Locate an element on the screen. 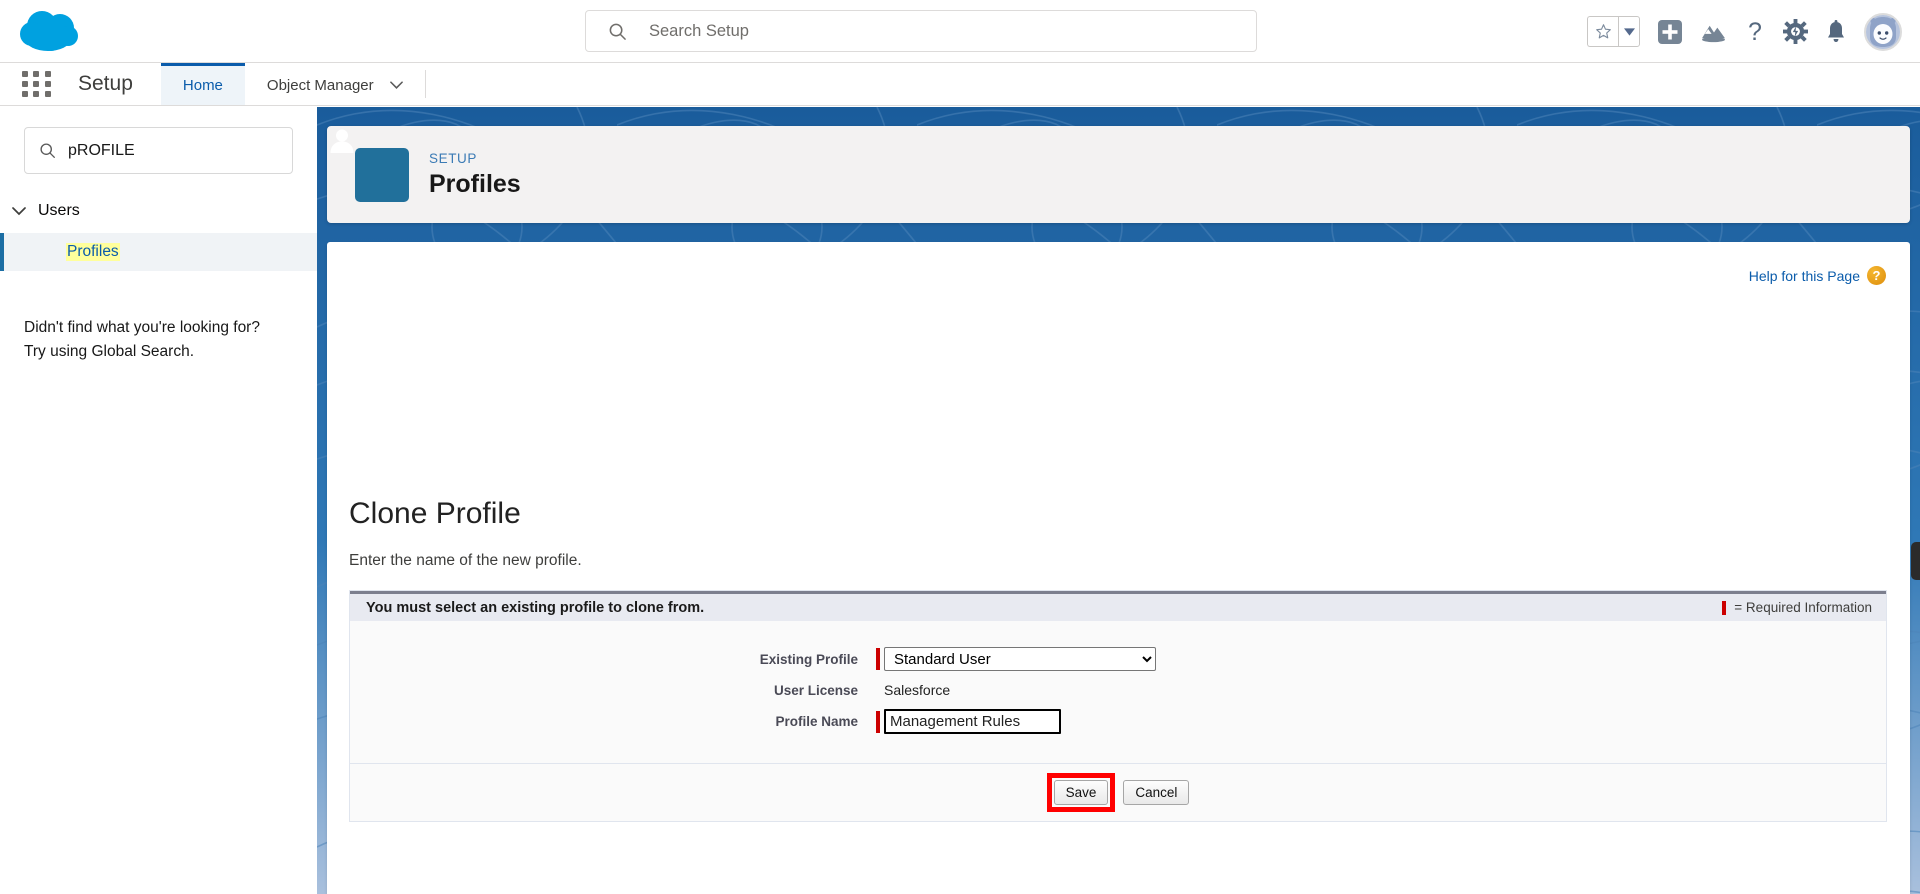  sidebar-group-label: Users is located at coordinates (59, 210).